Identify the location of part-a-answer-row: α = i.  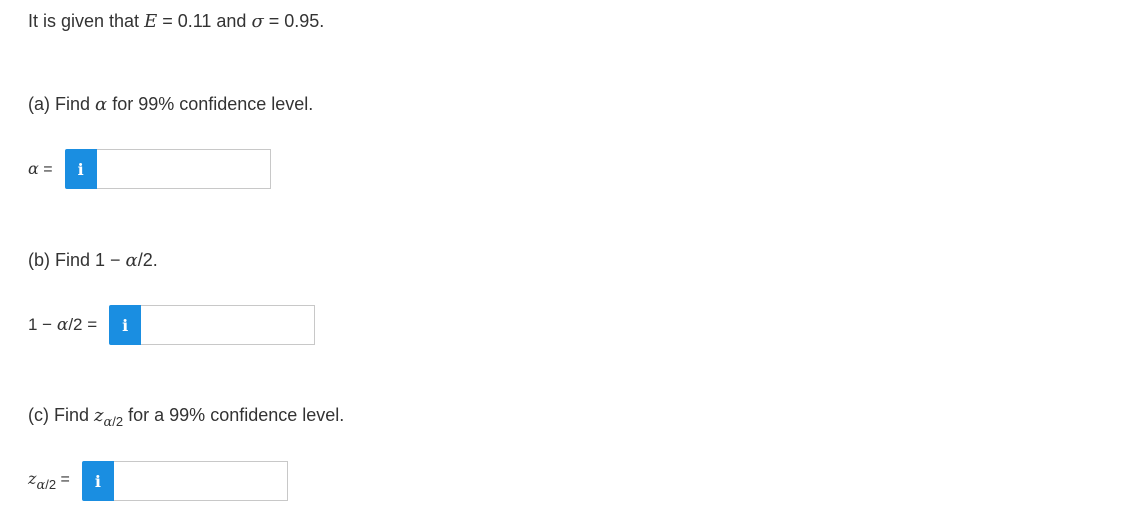
(149, 169).